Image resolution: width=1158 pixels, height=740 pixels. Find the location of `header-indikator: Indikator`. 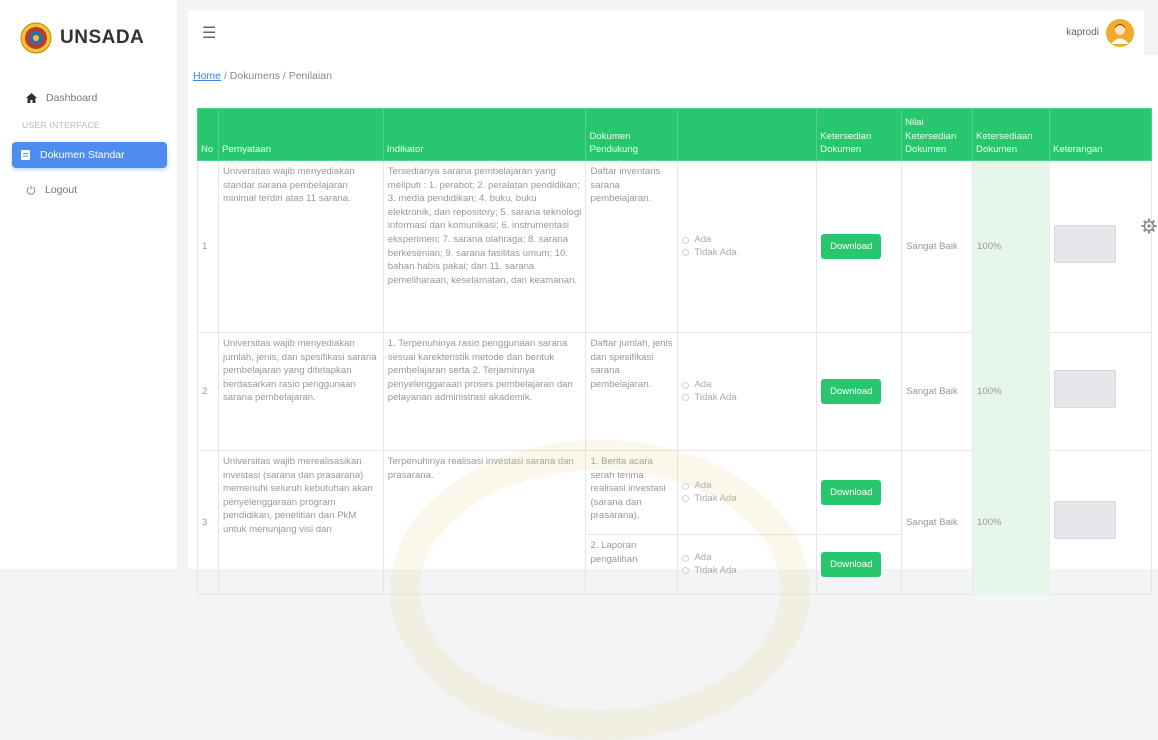

header-indikator: Indikator is located at coordinates (484, 134).